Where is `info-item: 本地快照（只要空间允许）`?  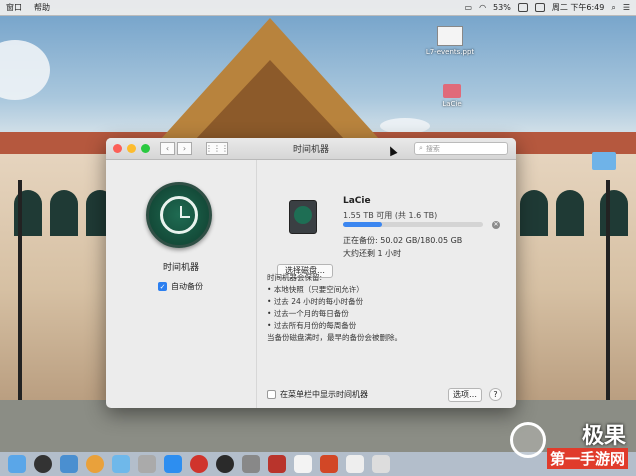
info-item: 本地快照（只要空间允许） is located at coordinates (334, 290).